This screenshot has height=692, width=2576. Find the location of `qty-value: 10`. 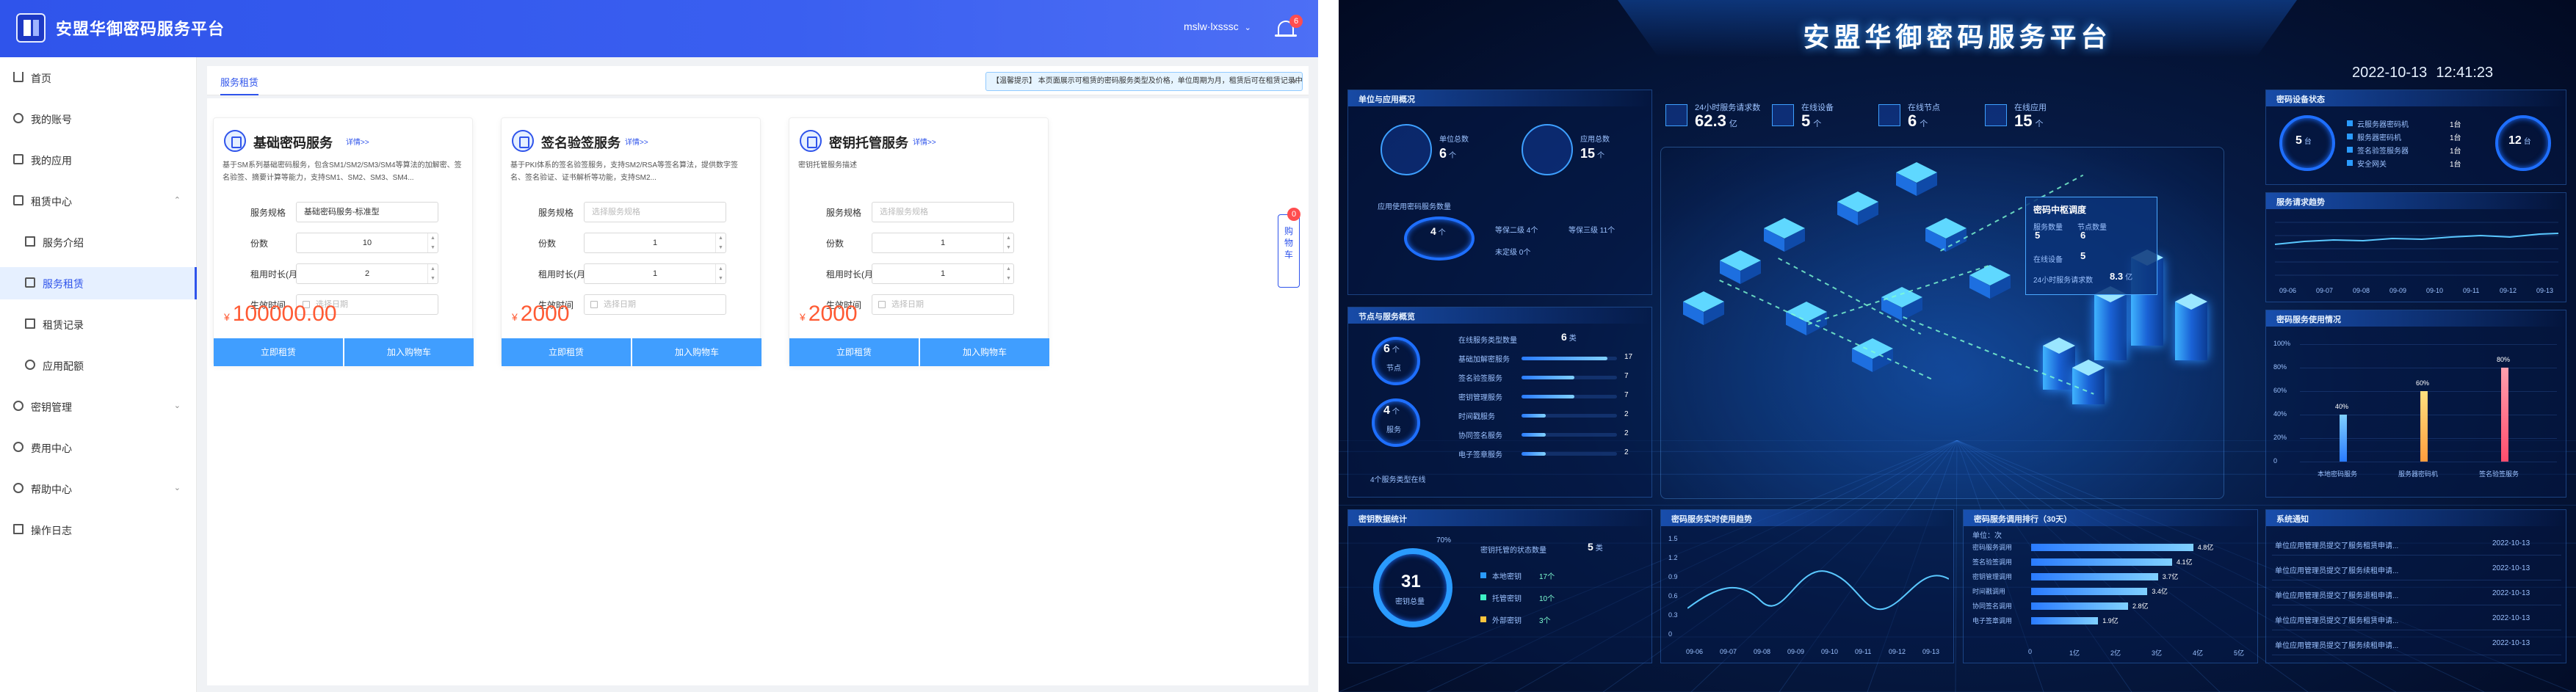

qty-value: 10 is located at coordinates (367, 243).